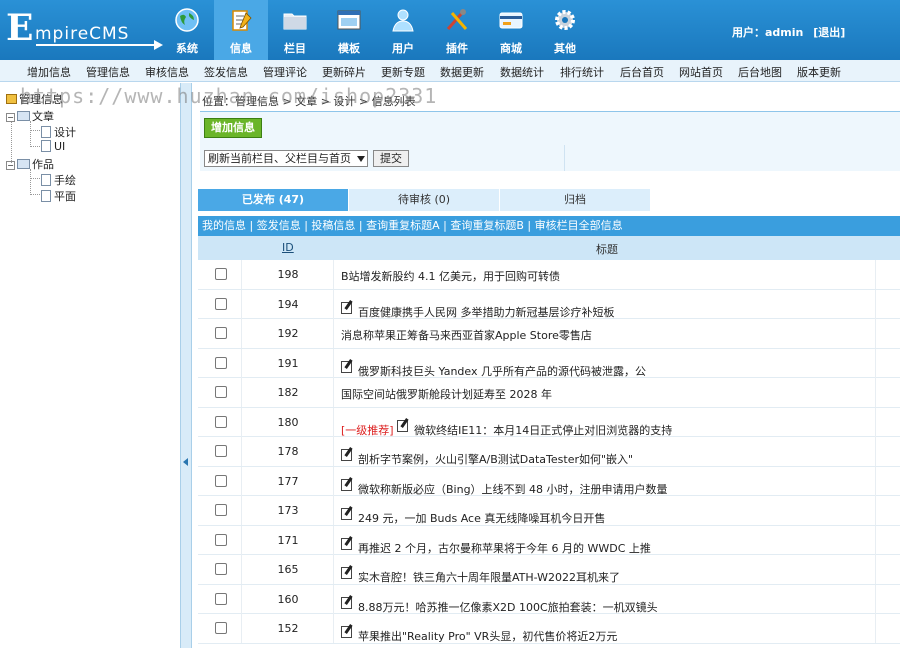 The width and height of the screenshot is (900, 648). I want to click on submit-button: 提交, so click(391, 158).